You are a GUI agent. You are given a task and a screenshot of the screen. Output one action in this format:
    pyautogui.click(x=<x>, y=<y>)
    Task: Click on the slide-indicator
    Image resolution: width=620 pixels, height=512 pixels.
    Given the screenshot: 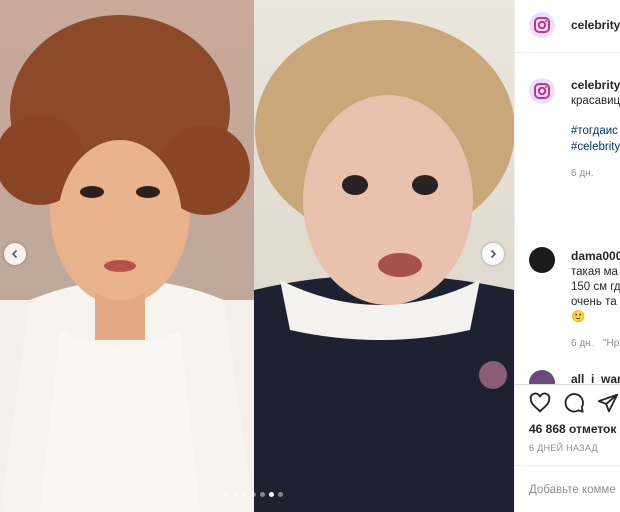 What is the action you would take?
    pyautogui.click(x=253, y=494)
    